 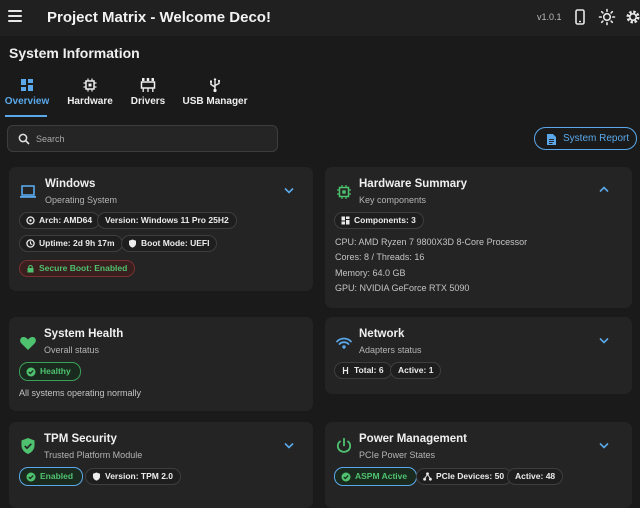 I want to click on shield-check-icon, so click(x=28, y=446).